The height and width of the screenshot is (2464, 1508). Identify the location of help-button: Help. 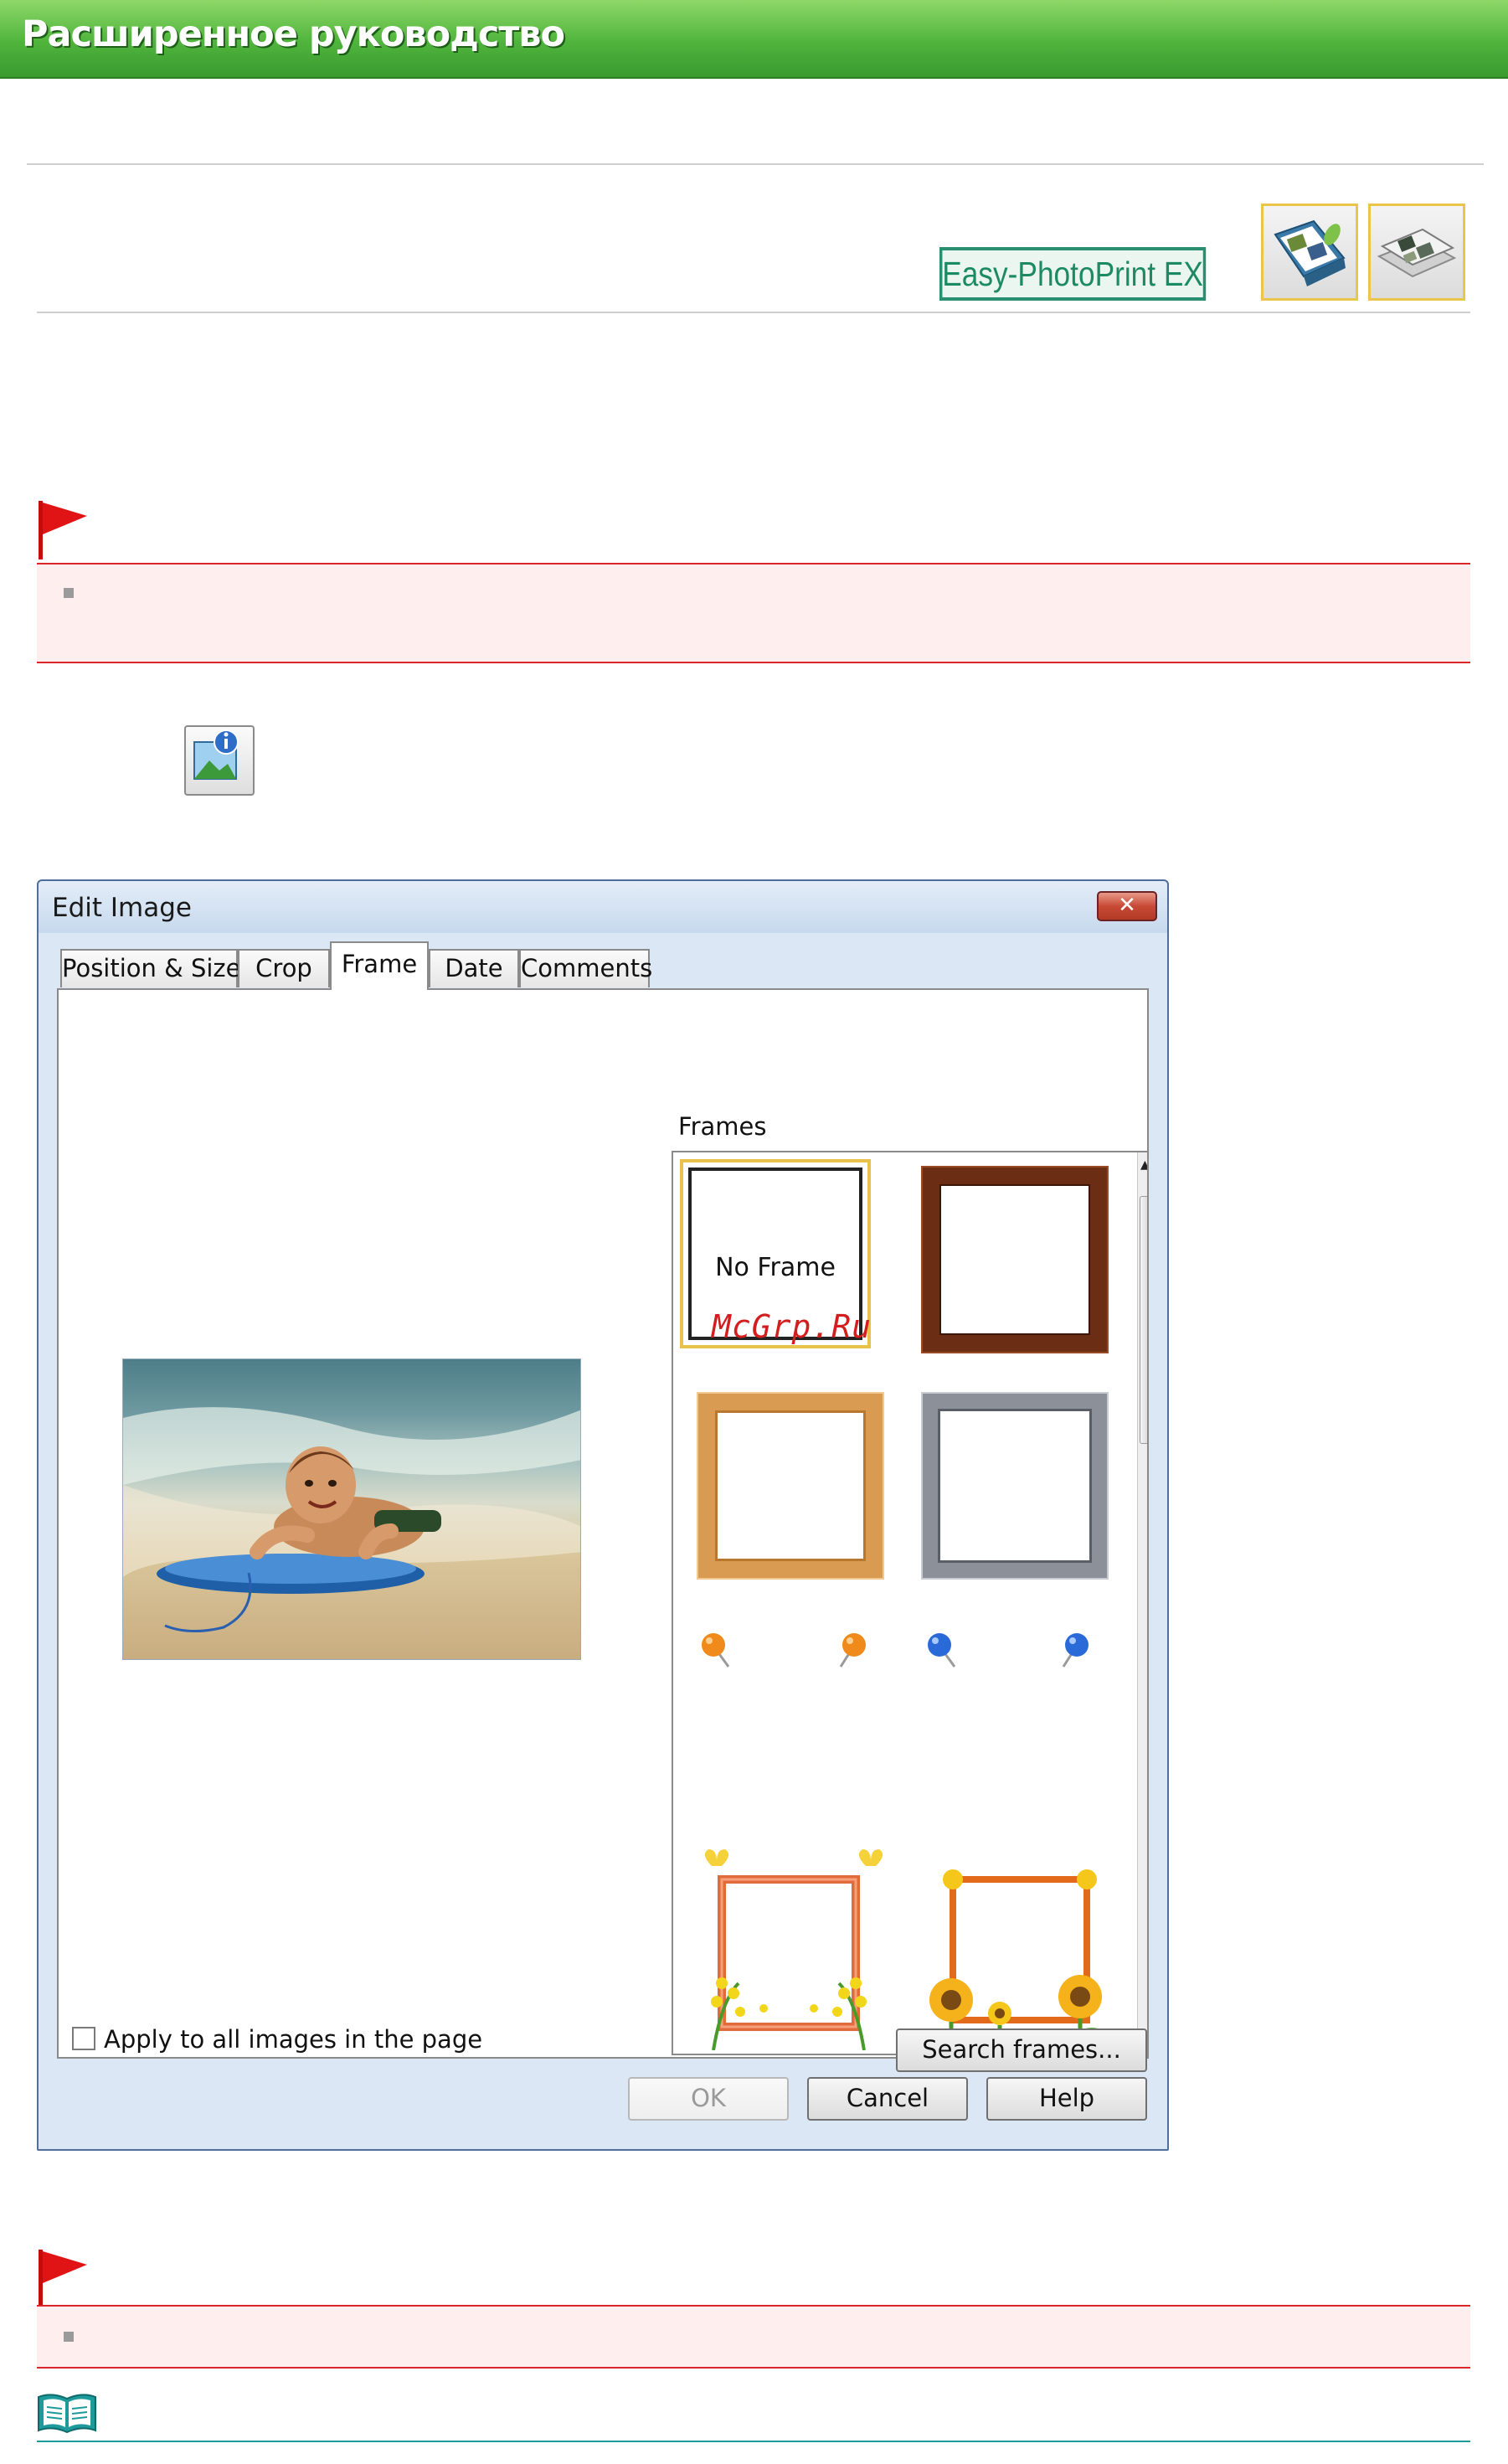
(1066, 2099).